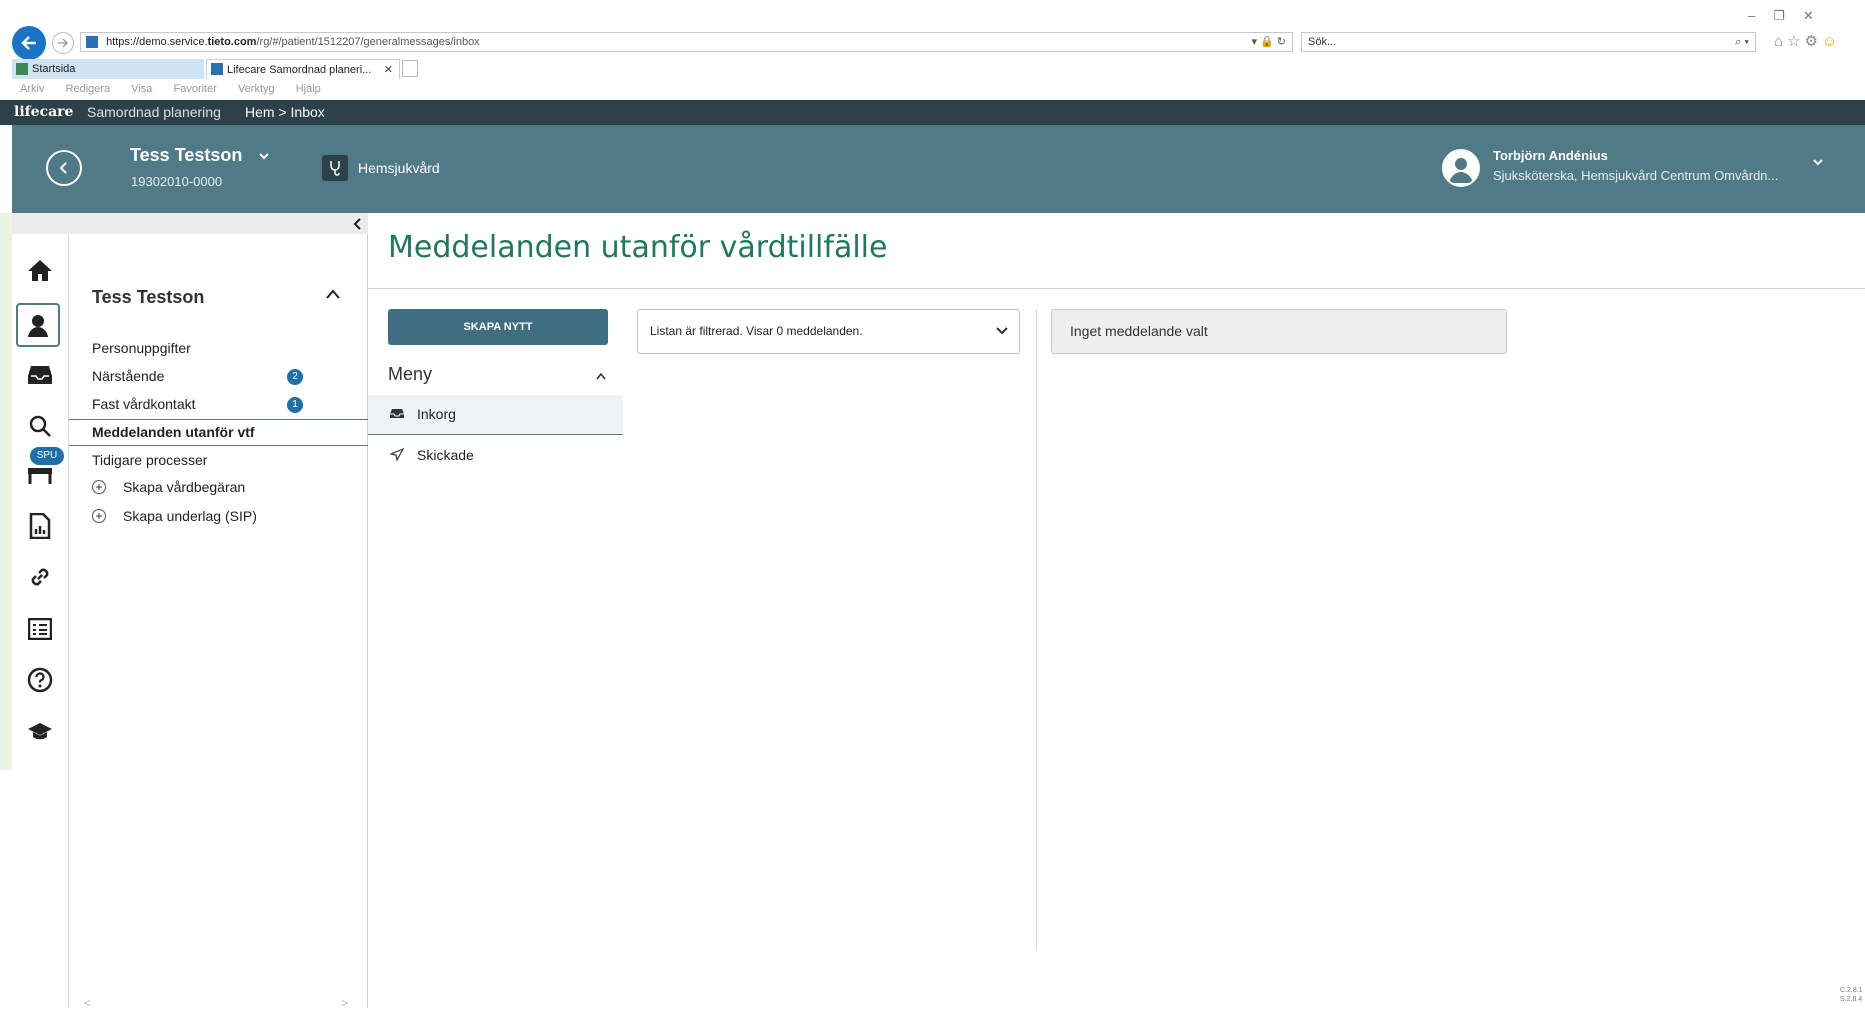 This screenshot has width=1865, height=1010. Describe the element at coordinates (397, 413) in the screenshot. I see `inbox-icon` at that location.